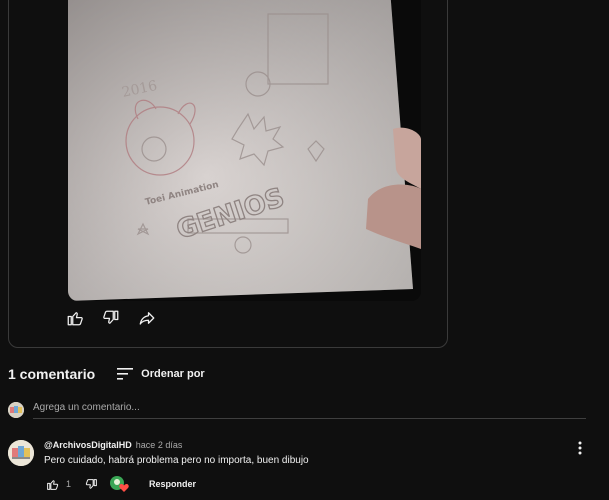 This screenshot has height=500, width=609. I want to click on add-comment-row, so click(297, 409).